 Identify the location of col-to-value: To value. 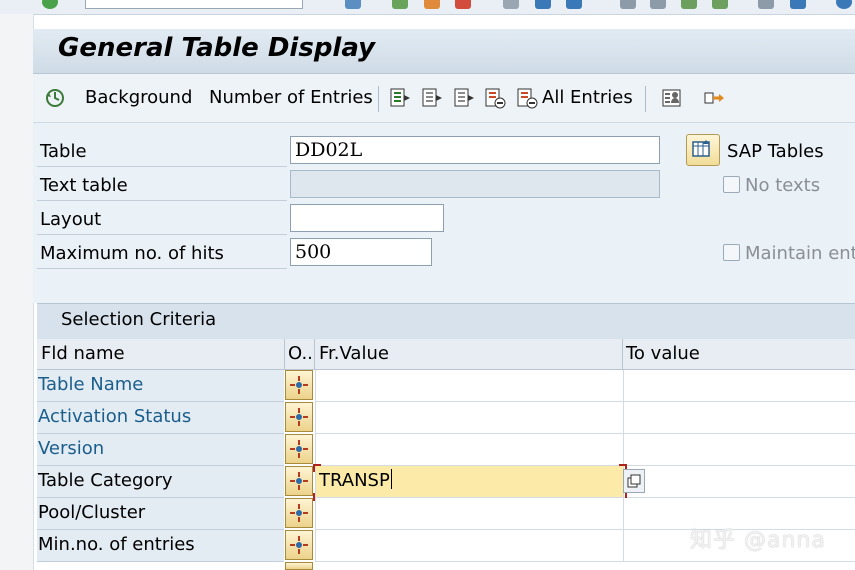
(663, 353).